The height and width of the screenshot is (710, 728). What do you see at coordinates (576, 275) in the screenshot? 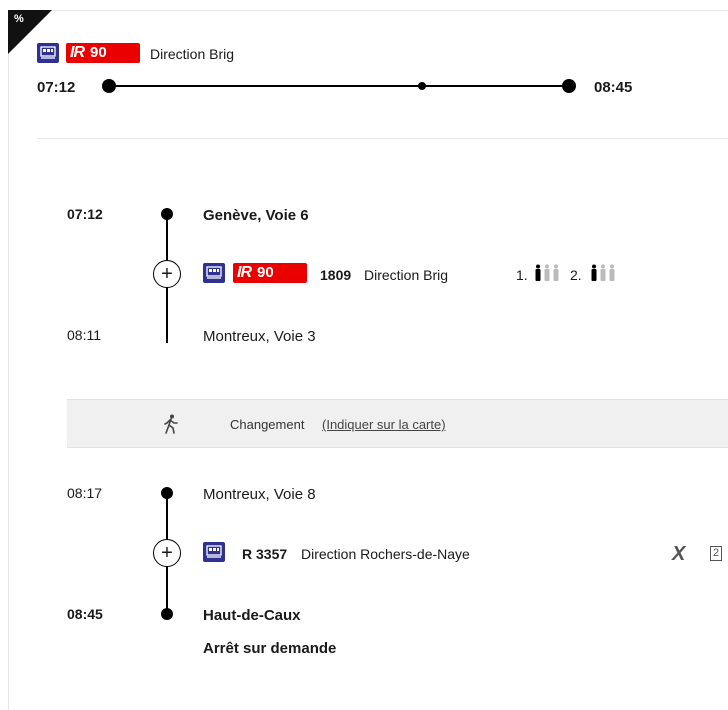
I see `class2-label: 2.` at bounding box center [576, 275].